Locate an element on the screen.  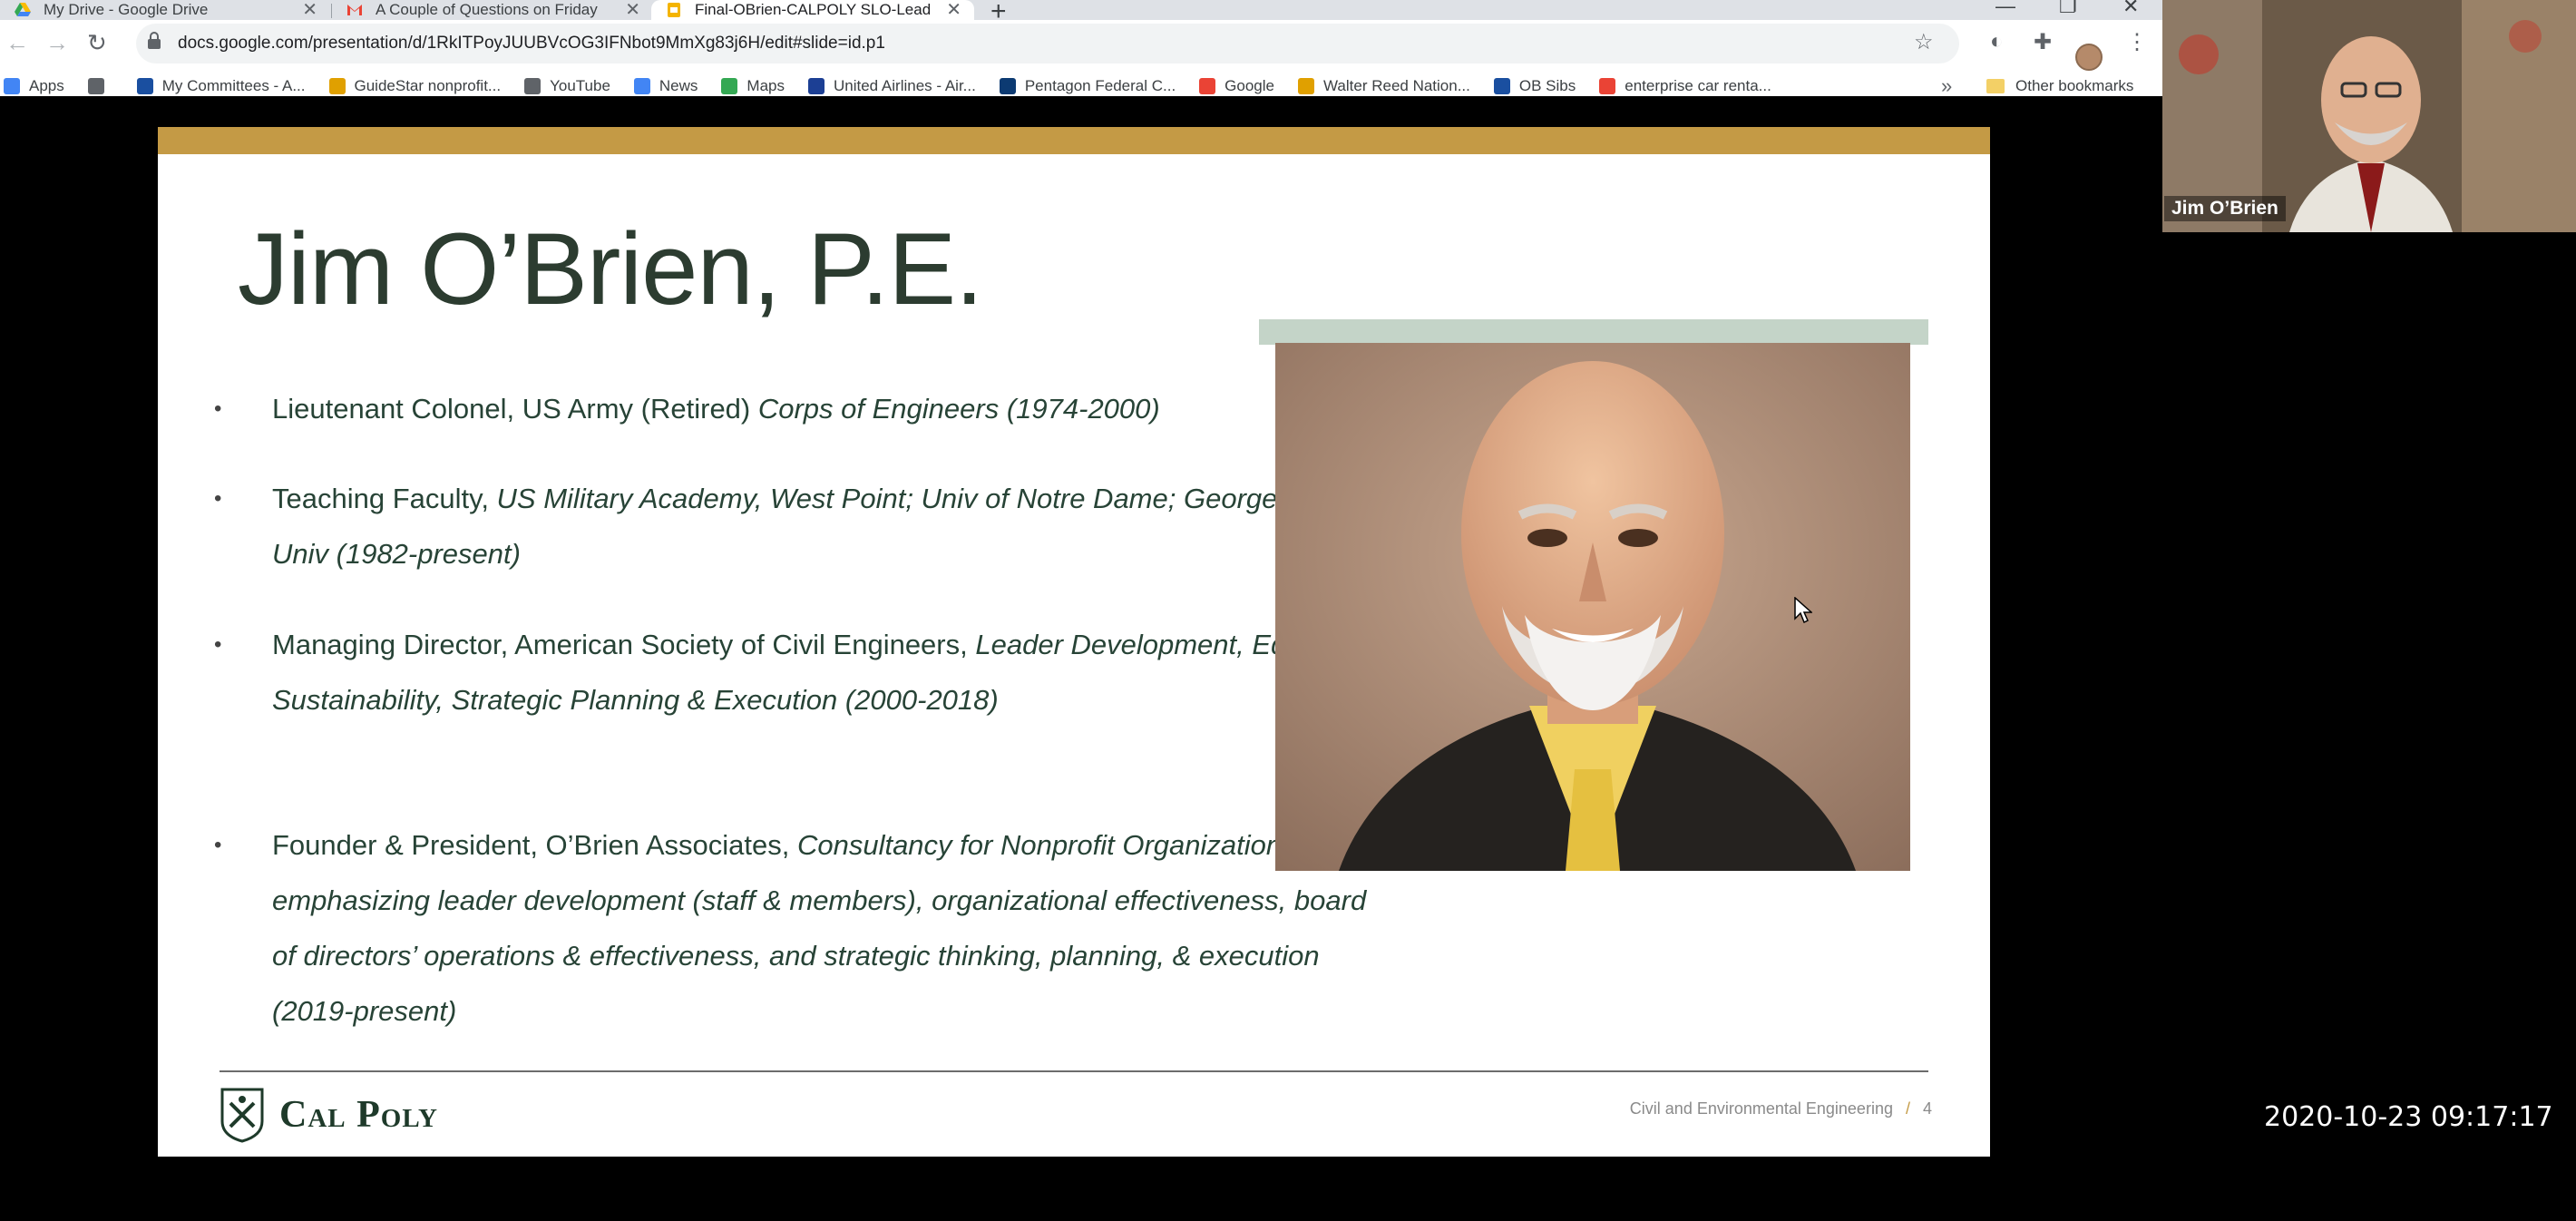
tab-gmail: A Couple of Questions on Friday ✕ is located at coordinates (492, 10).